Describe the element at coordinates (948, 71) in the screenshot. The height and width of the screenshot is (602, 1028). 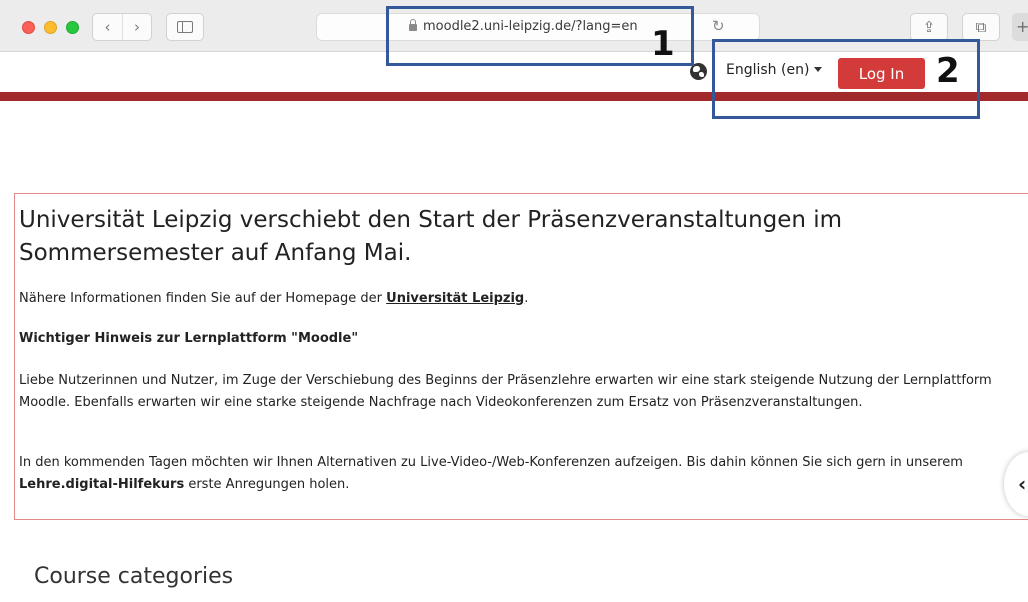
I see `annotation-number-2: 2` at that location.